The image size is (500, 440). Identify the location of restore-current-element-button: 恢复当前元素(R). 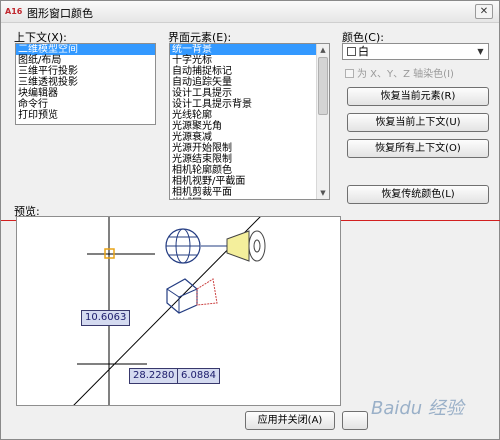
(418, 96).